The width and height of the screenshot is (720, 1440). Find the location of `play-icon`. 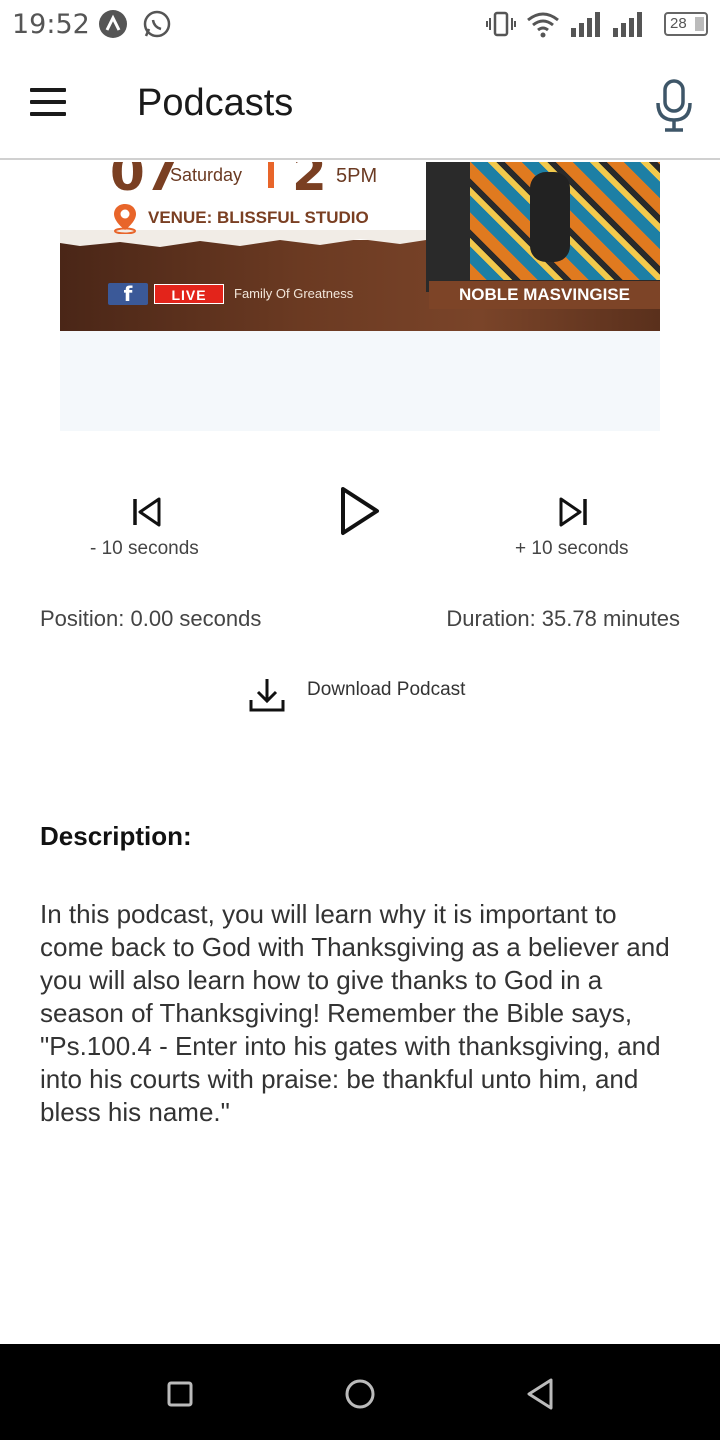

play-icon is located at coordinates (360, 511).